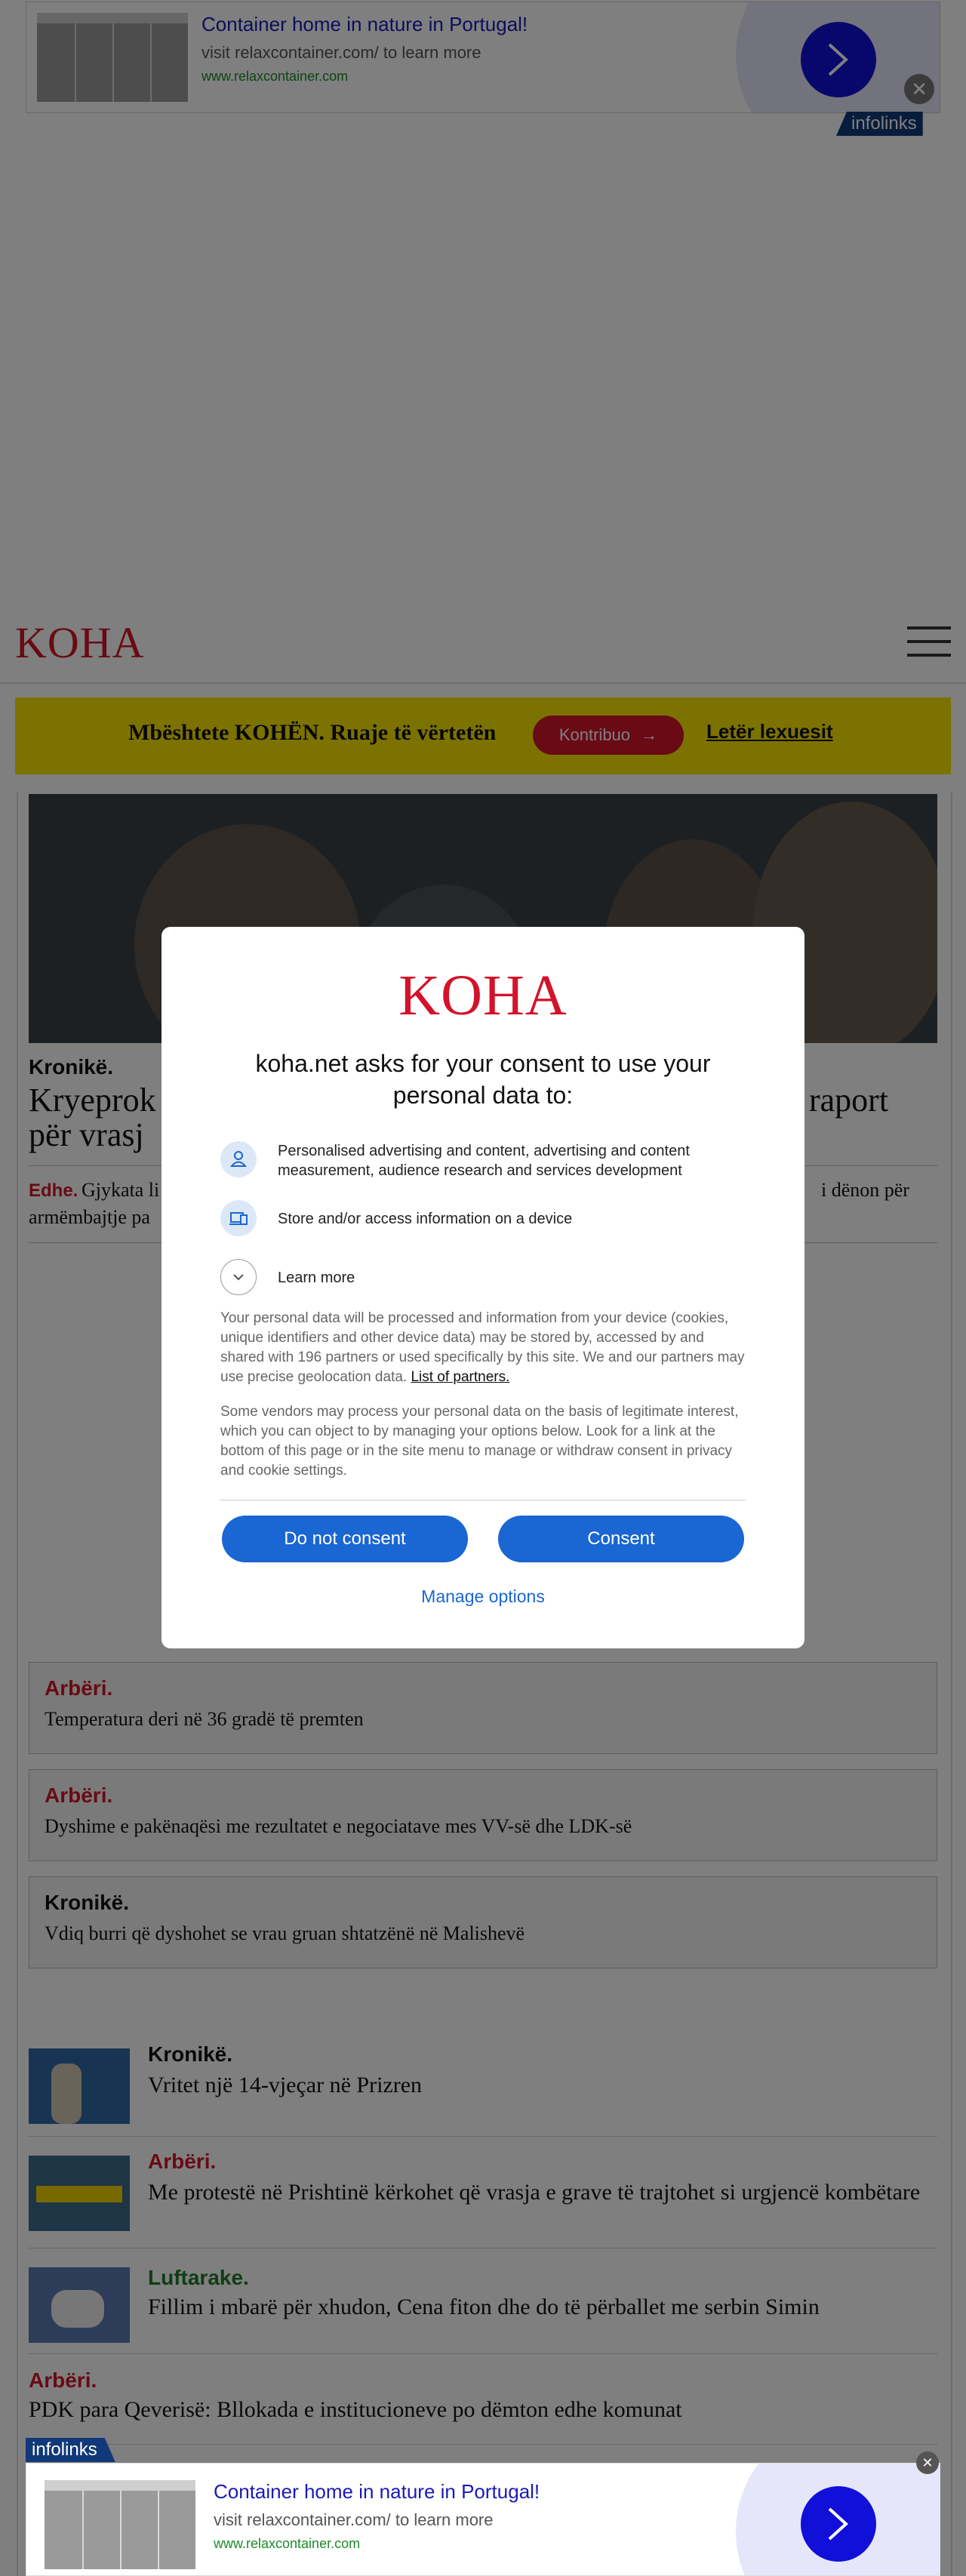  Describe the element at coordinates (238, 1159) in the screenshot. I see `person-icon` at that location.